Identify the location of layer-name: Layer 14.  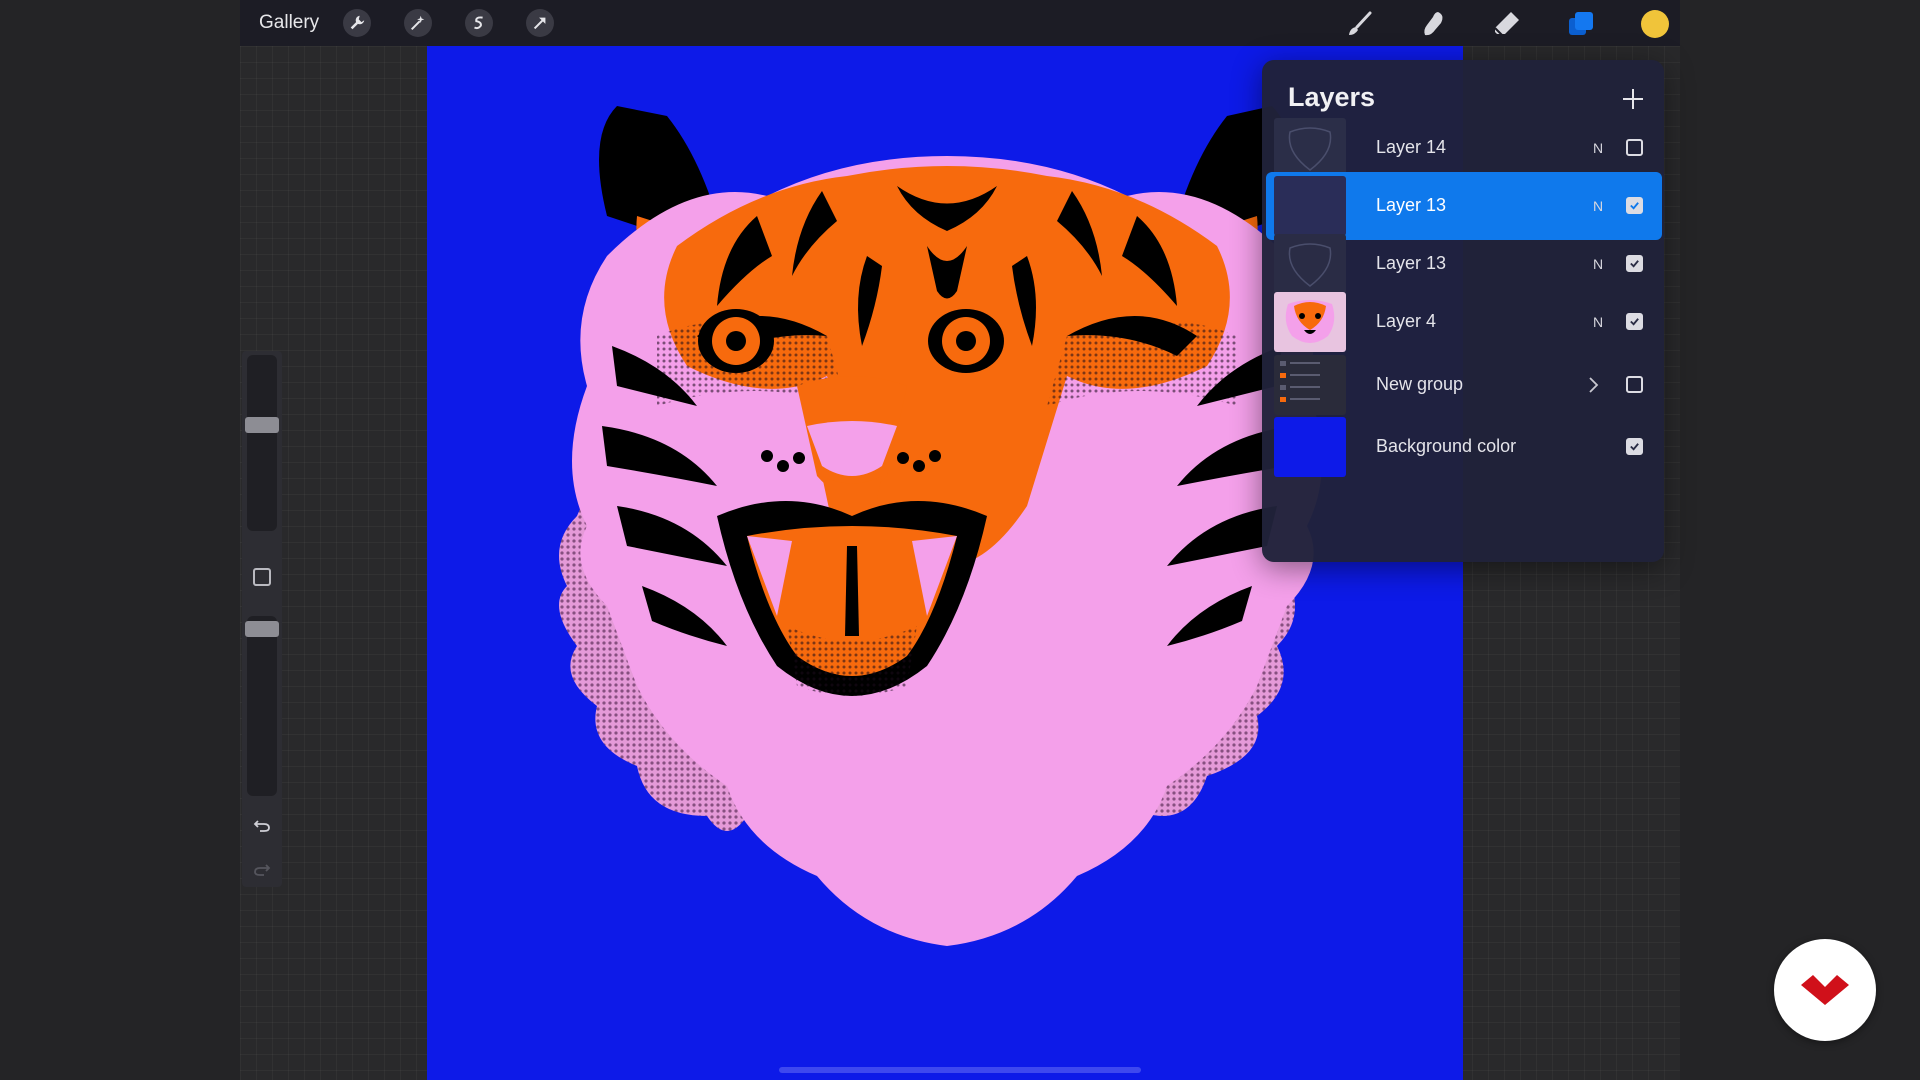
(1411, 147).